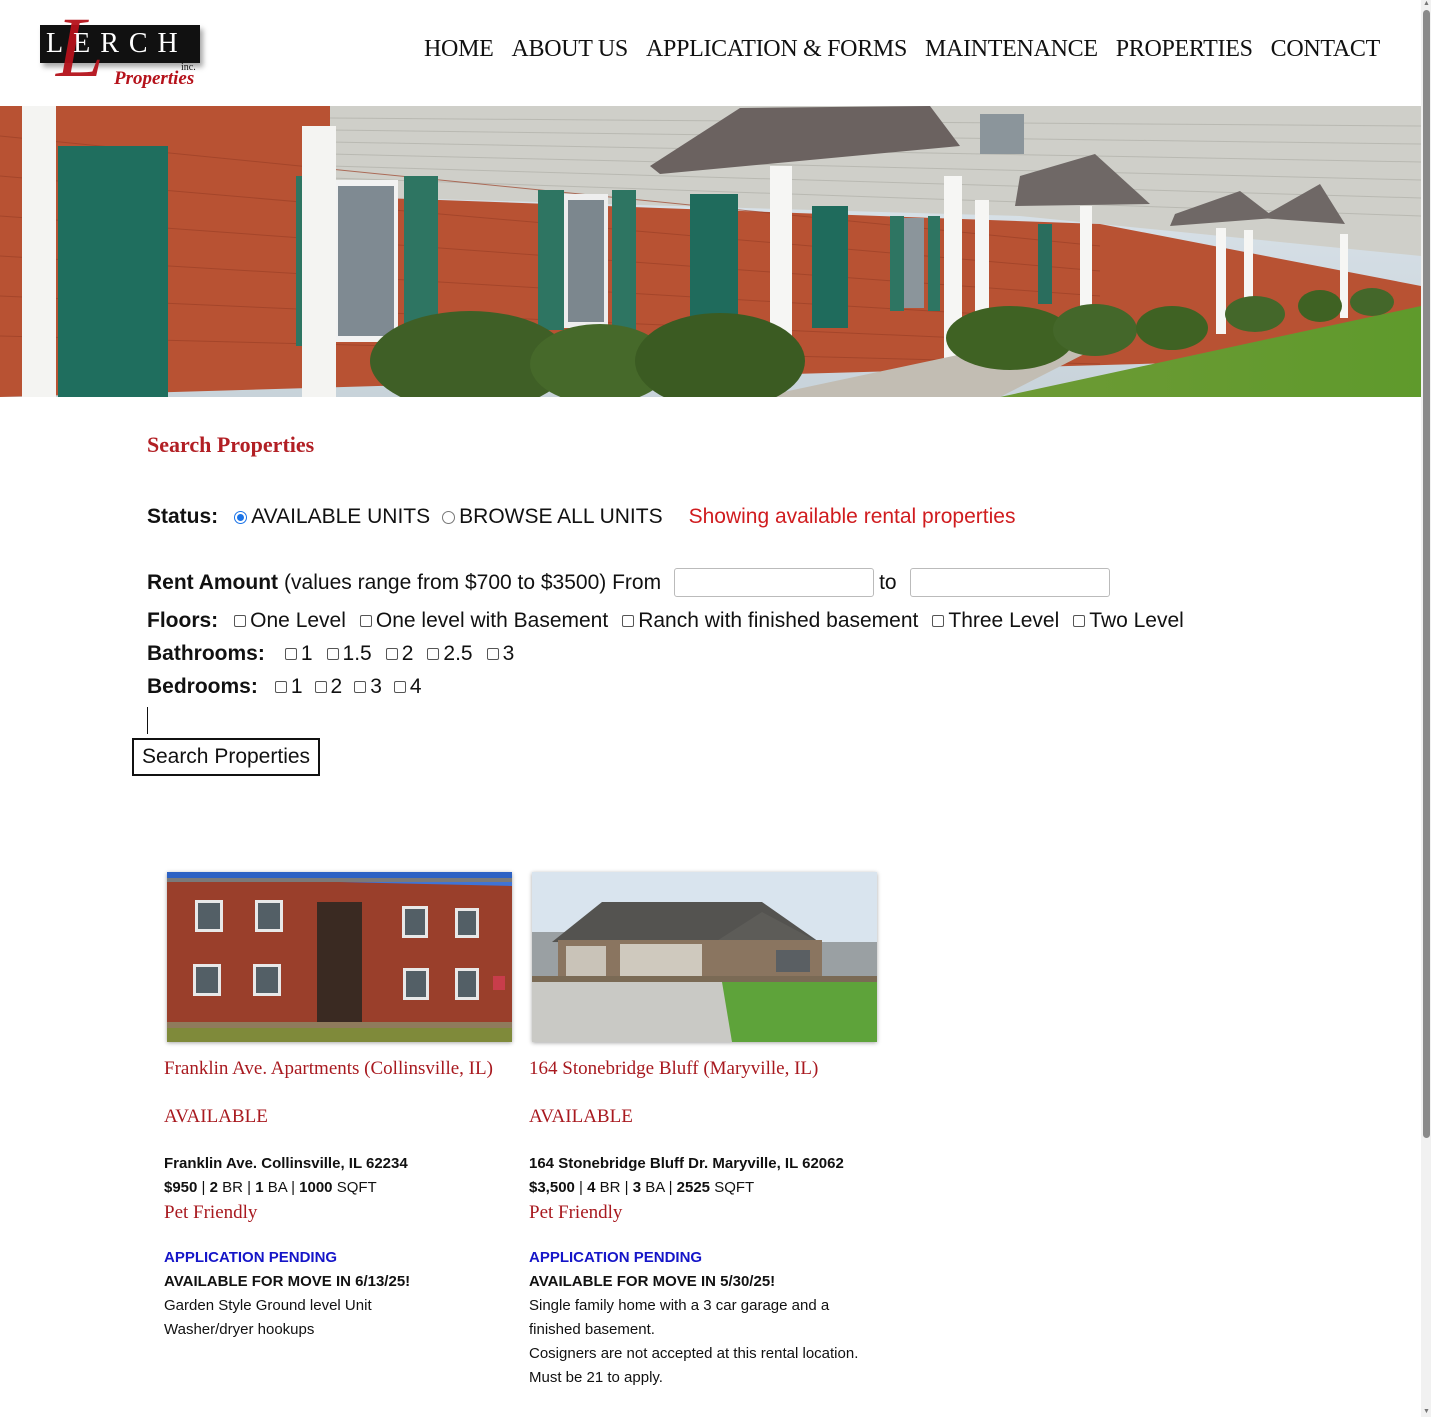  I want to click on listing-title: 164 Stonebridge Bluff (Maryville, IL), so click(673, 1069).